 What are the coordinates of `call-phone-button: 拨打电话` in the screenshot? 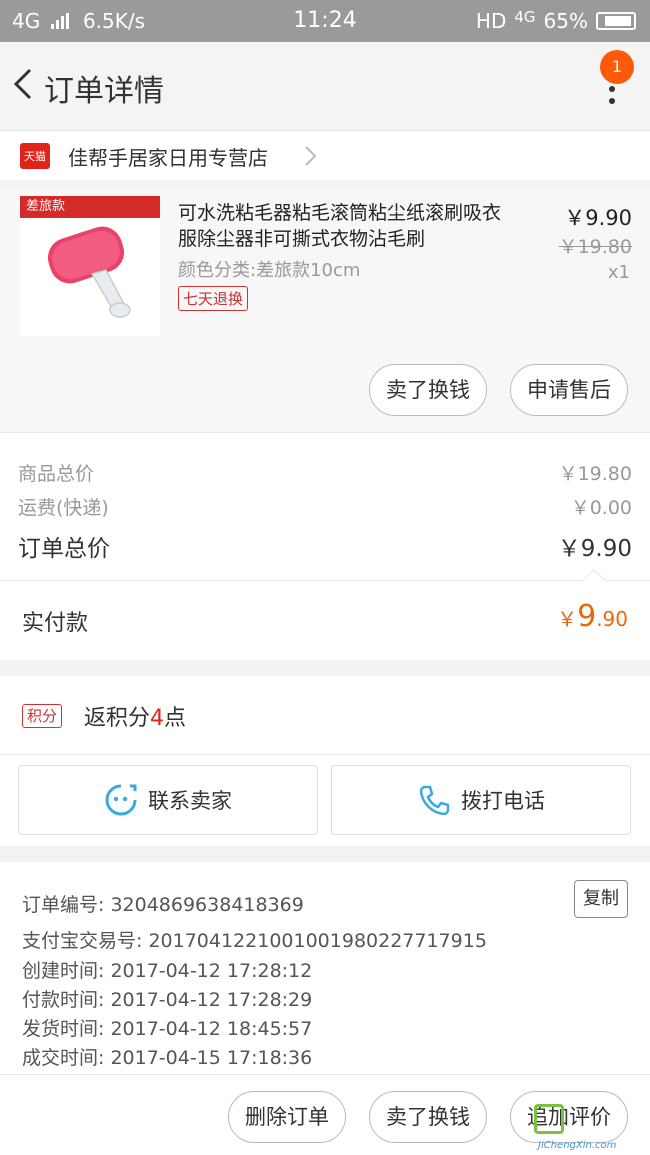 It's located at (481, 800).